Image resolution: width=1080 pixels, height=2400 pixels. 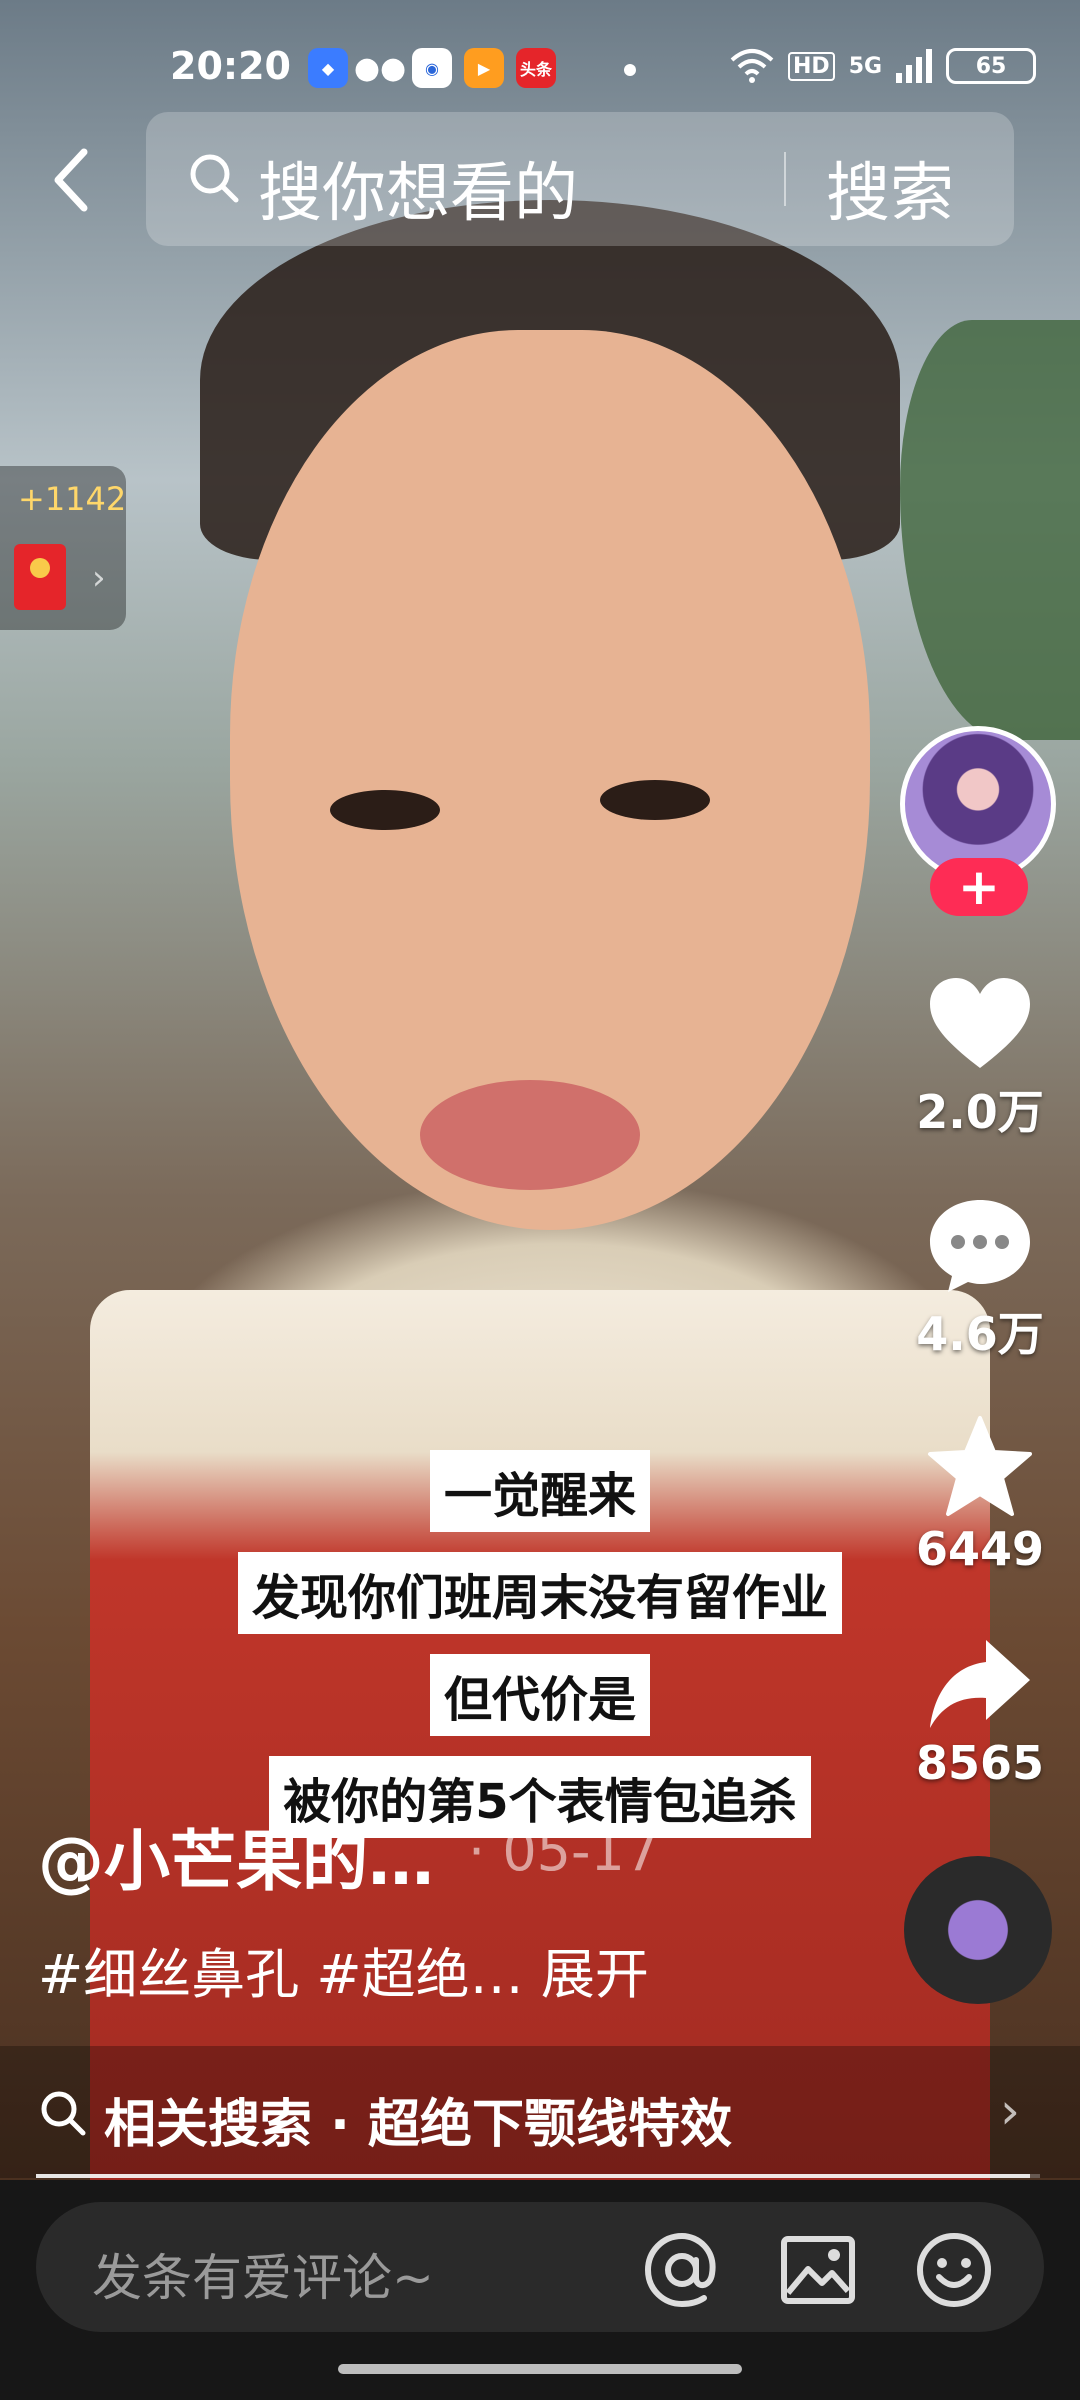 I want to click on status-app-icons: ◆ ●● ◉ ▶ 头条, so click(x=432, y=68).